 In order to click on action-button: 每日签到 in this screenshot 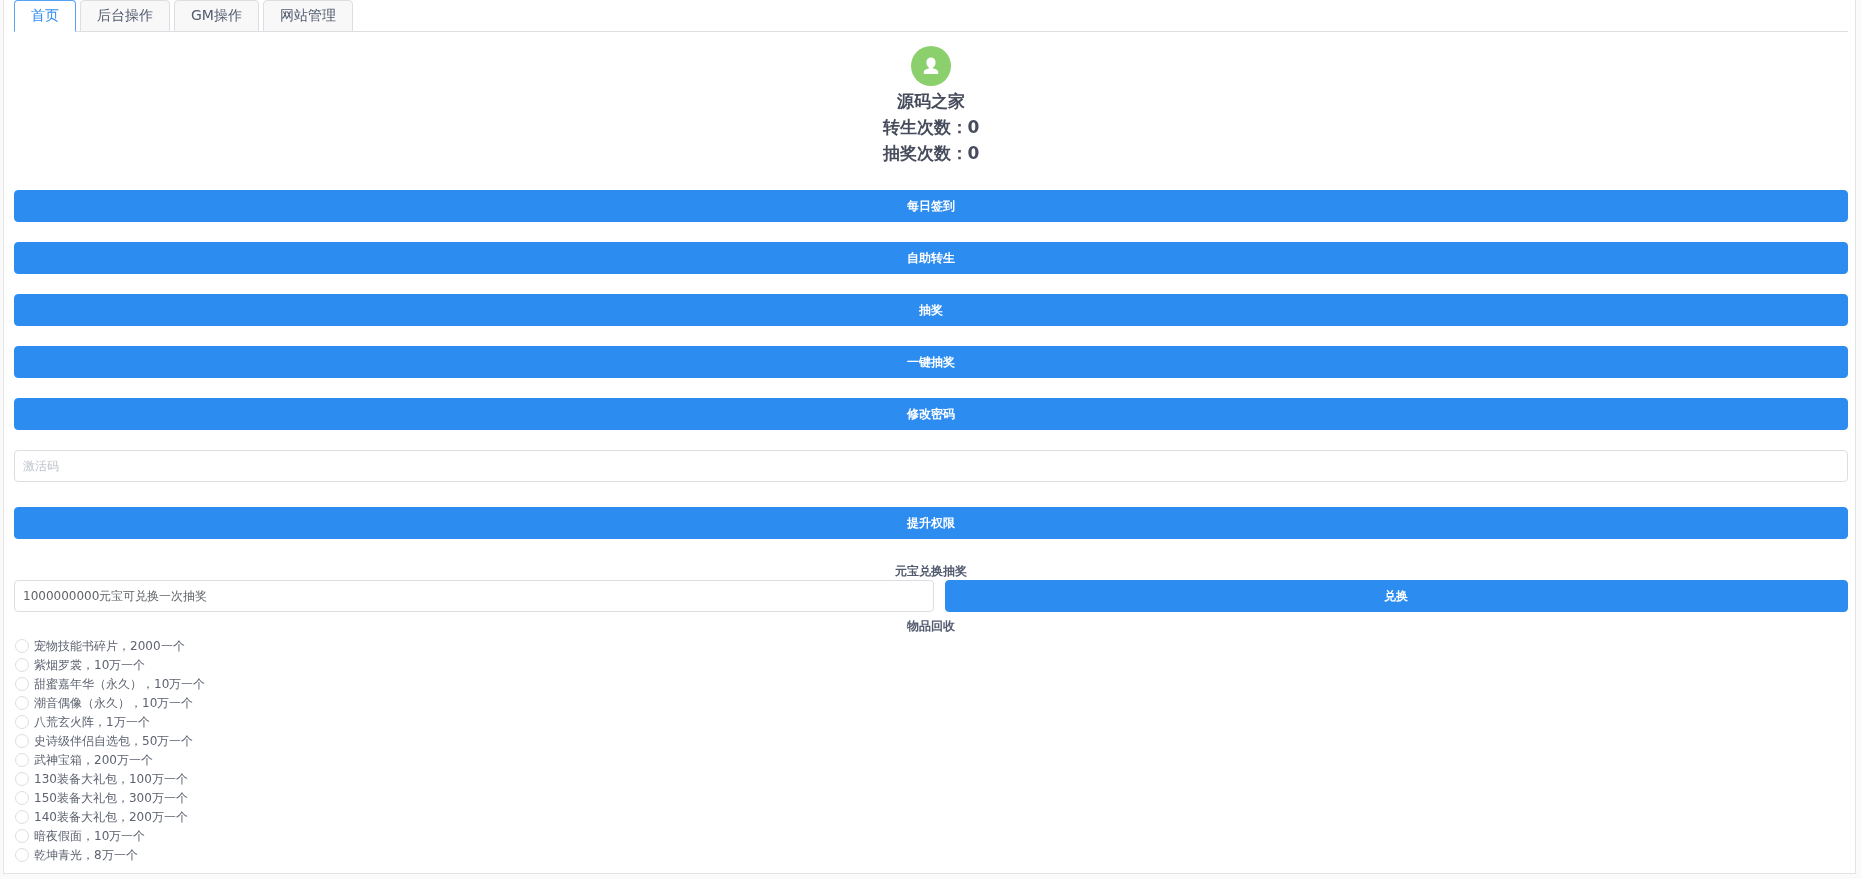, I will do `click(931, 206)`.